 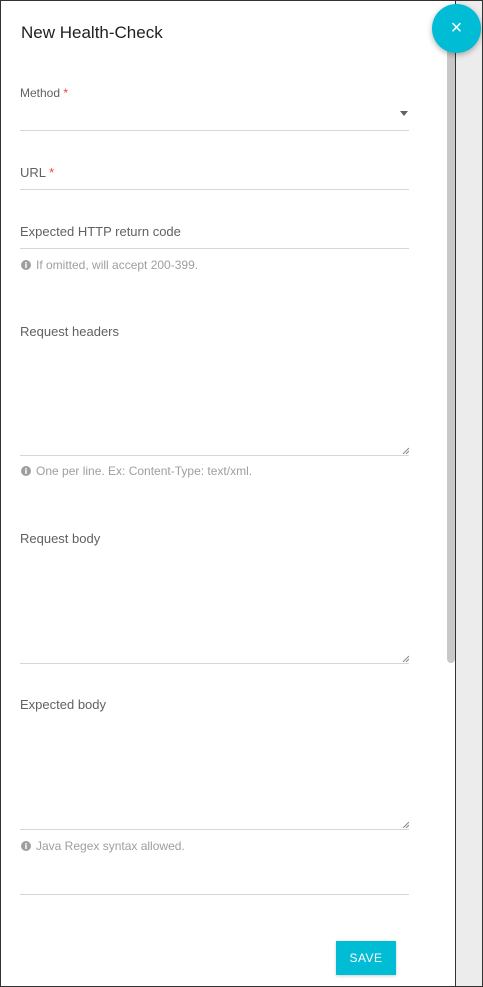 I want to click on expected-code-underline, so click(x=214, y=248).